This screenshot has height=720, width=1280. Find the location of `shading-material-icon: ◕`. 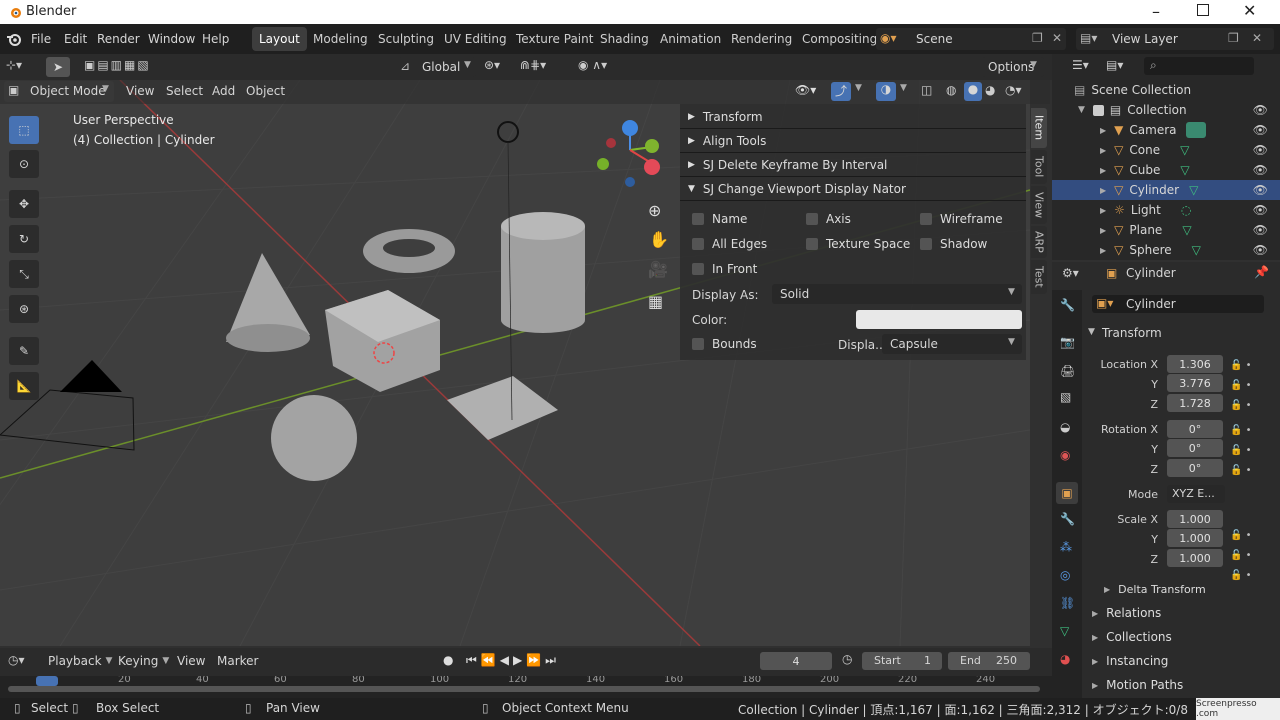

shading-material-icon: ◕ is located at coordinates (990, 90).